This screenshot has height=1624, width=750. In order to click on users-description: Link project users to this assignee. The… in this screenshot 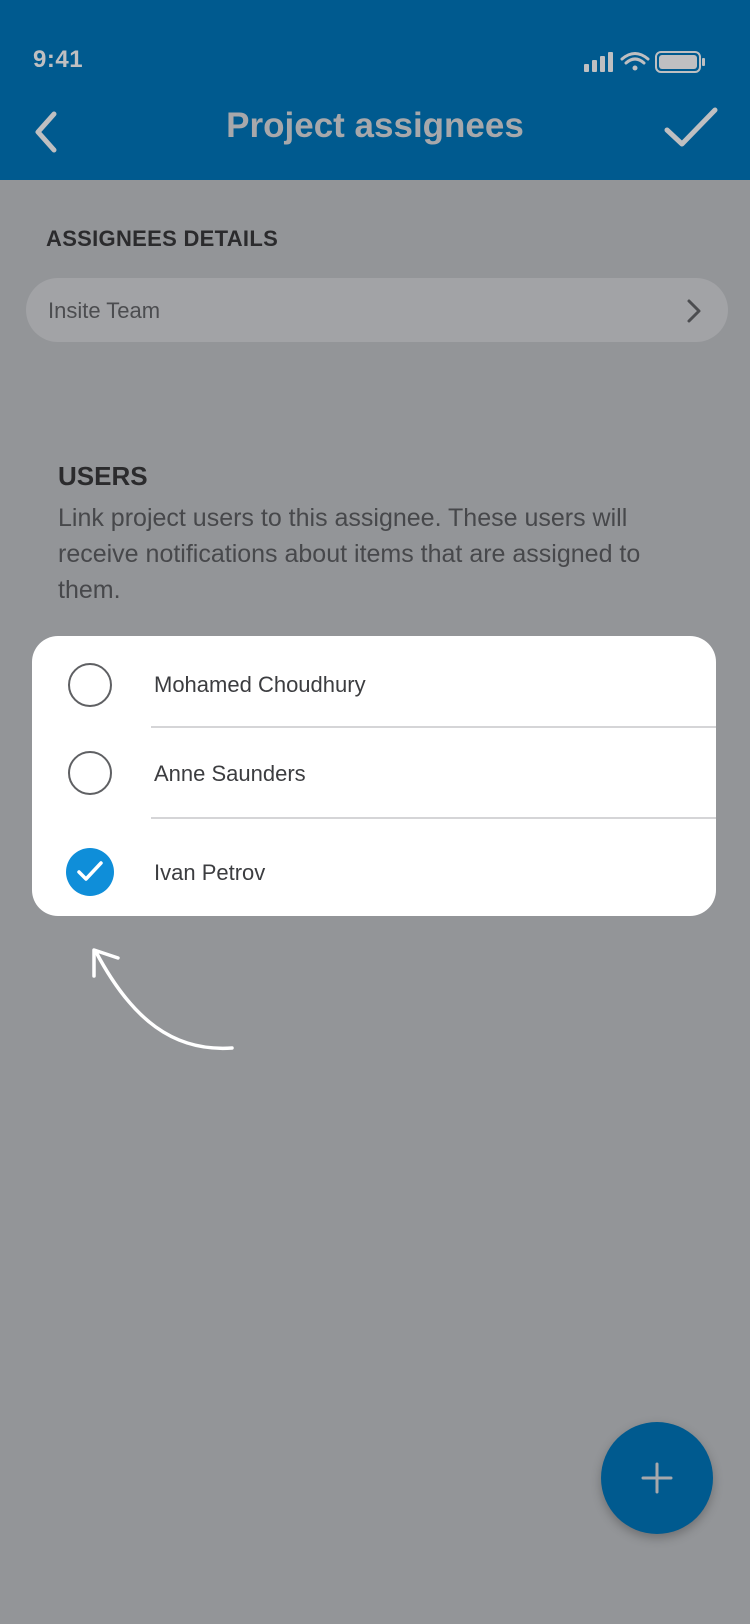, I will do `click(349, 554)`.